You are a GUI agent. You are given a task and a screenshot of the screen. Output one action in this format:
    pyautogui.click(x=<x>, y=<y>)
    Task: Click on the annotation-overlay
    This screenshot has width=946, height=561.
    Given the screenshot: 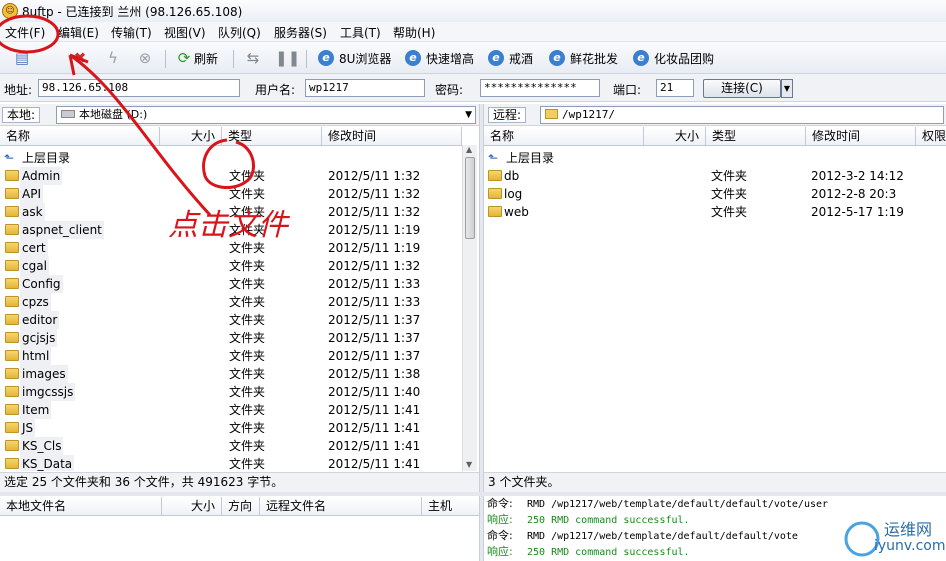 What is the action you would take?
    pyautogui.click(x=127, y=115)
    